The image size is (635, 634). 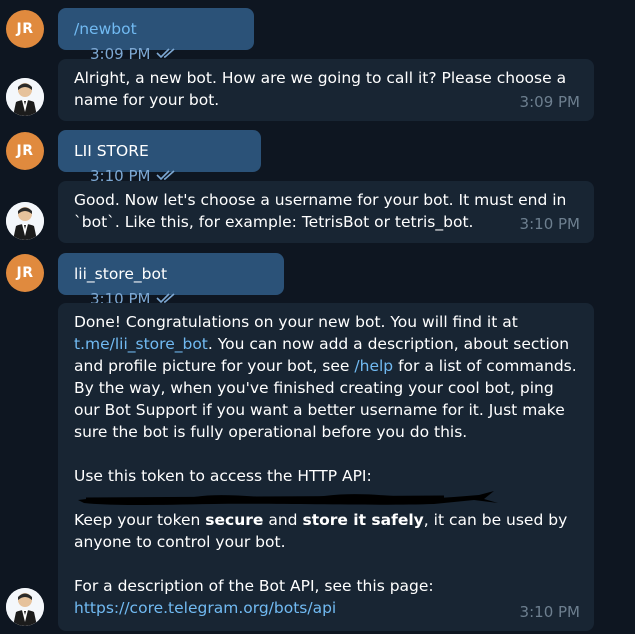 I want to click on message-outgoing: /newbot3:09 PM, so click(x=156, y=35).